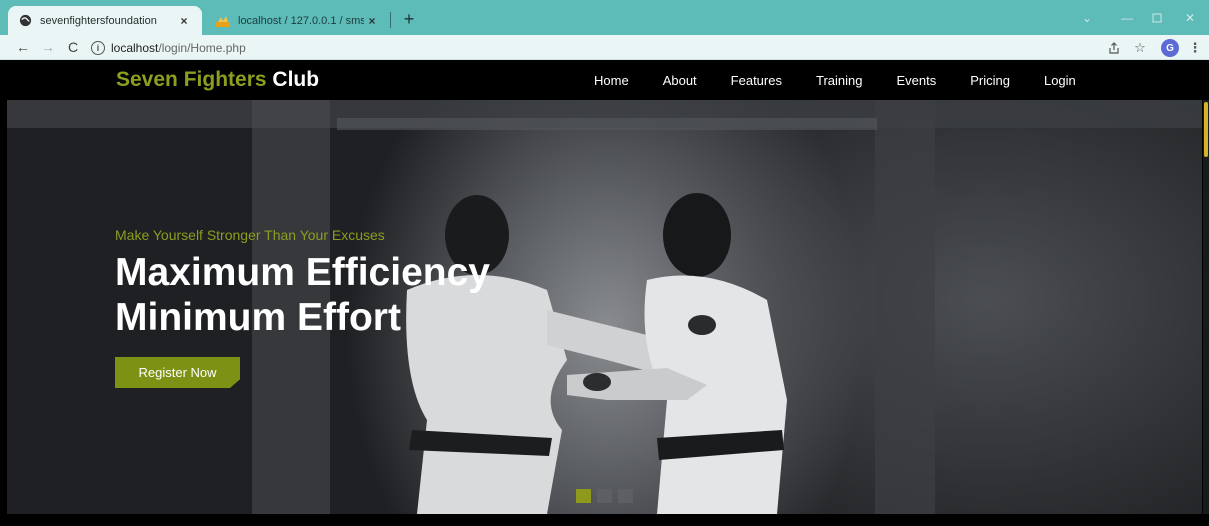  I want to click on profile-avatar: G, so click(1170, 48).